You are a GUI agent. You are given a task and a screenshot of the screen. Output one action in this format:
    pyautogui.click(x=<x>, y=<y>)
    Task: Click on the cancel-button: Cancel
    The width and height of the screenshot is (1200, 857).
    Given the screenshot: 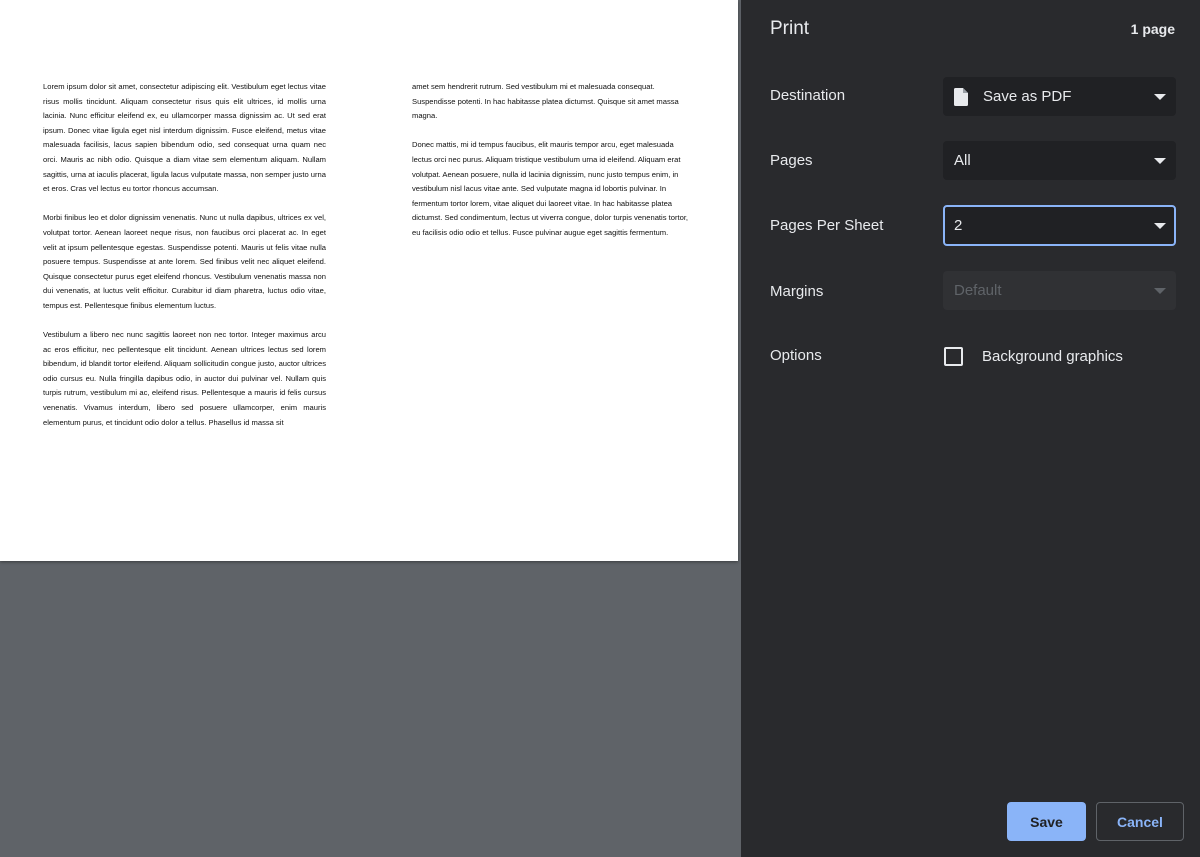 What is the action you would take?
    pyautogui.click(x=1140, y=821)
    